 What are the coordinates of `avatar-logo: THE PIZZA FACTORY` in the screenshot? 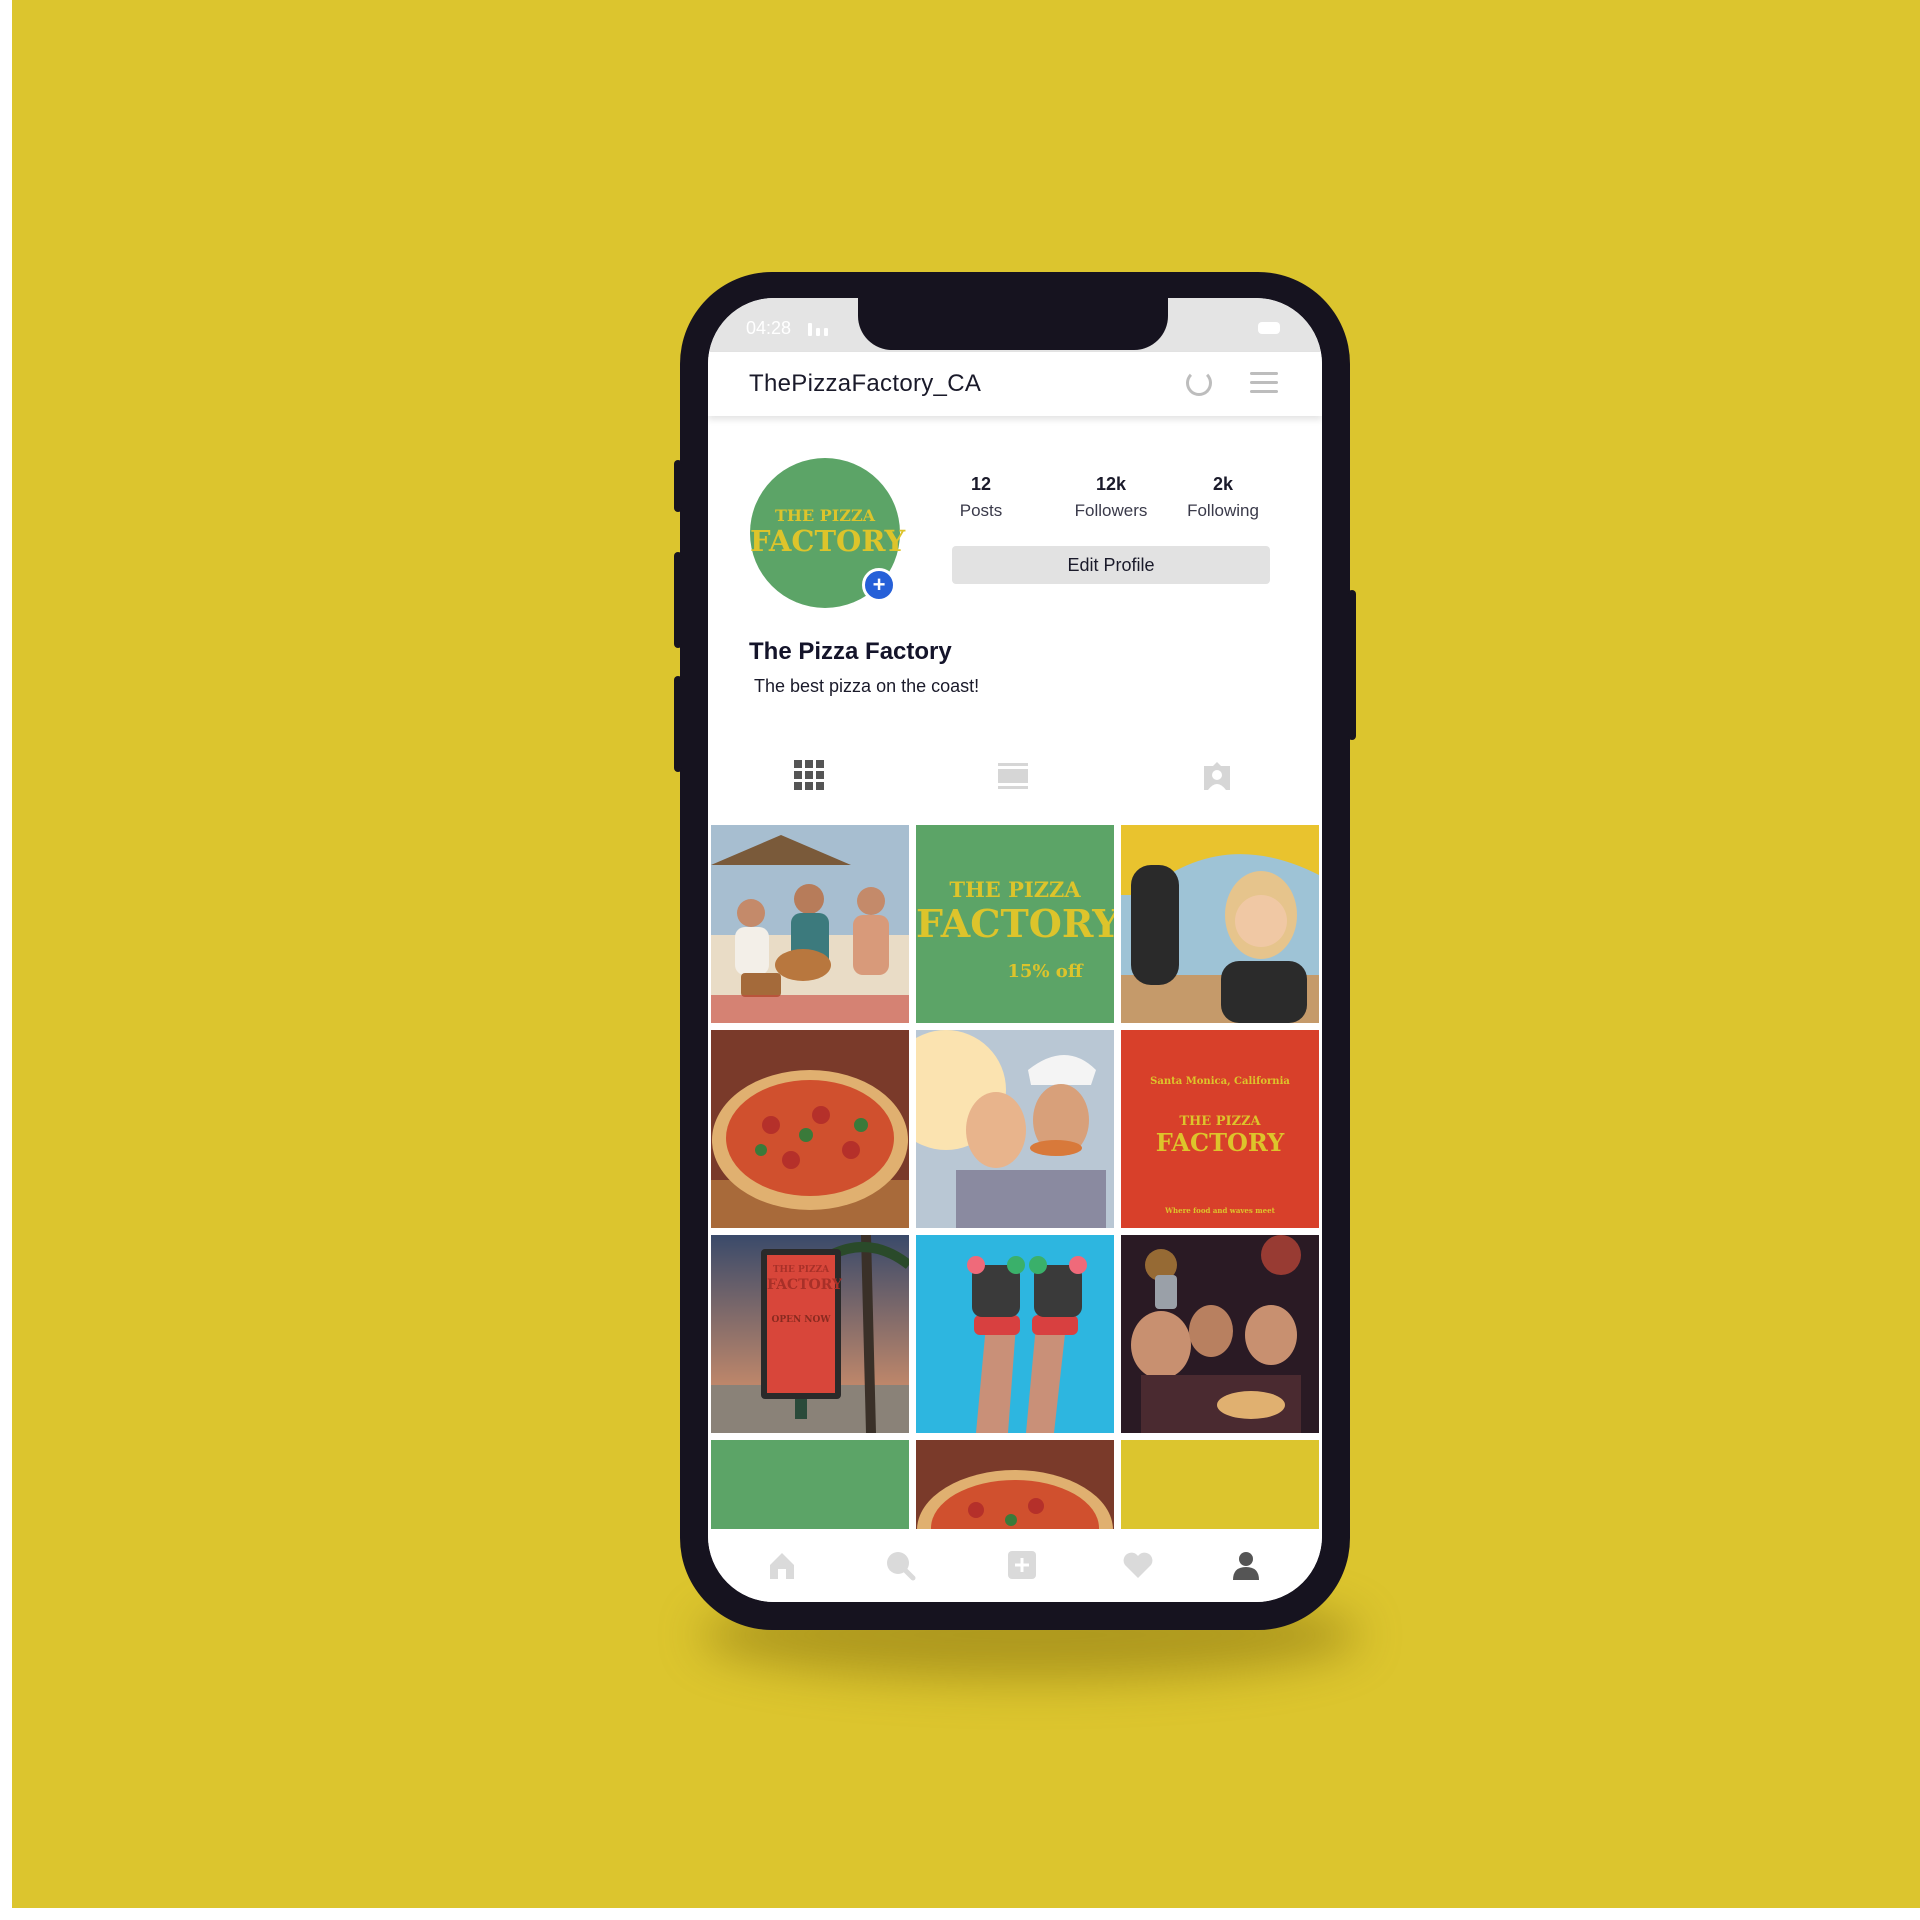 It's located at (828, 532).